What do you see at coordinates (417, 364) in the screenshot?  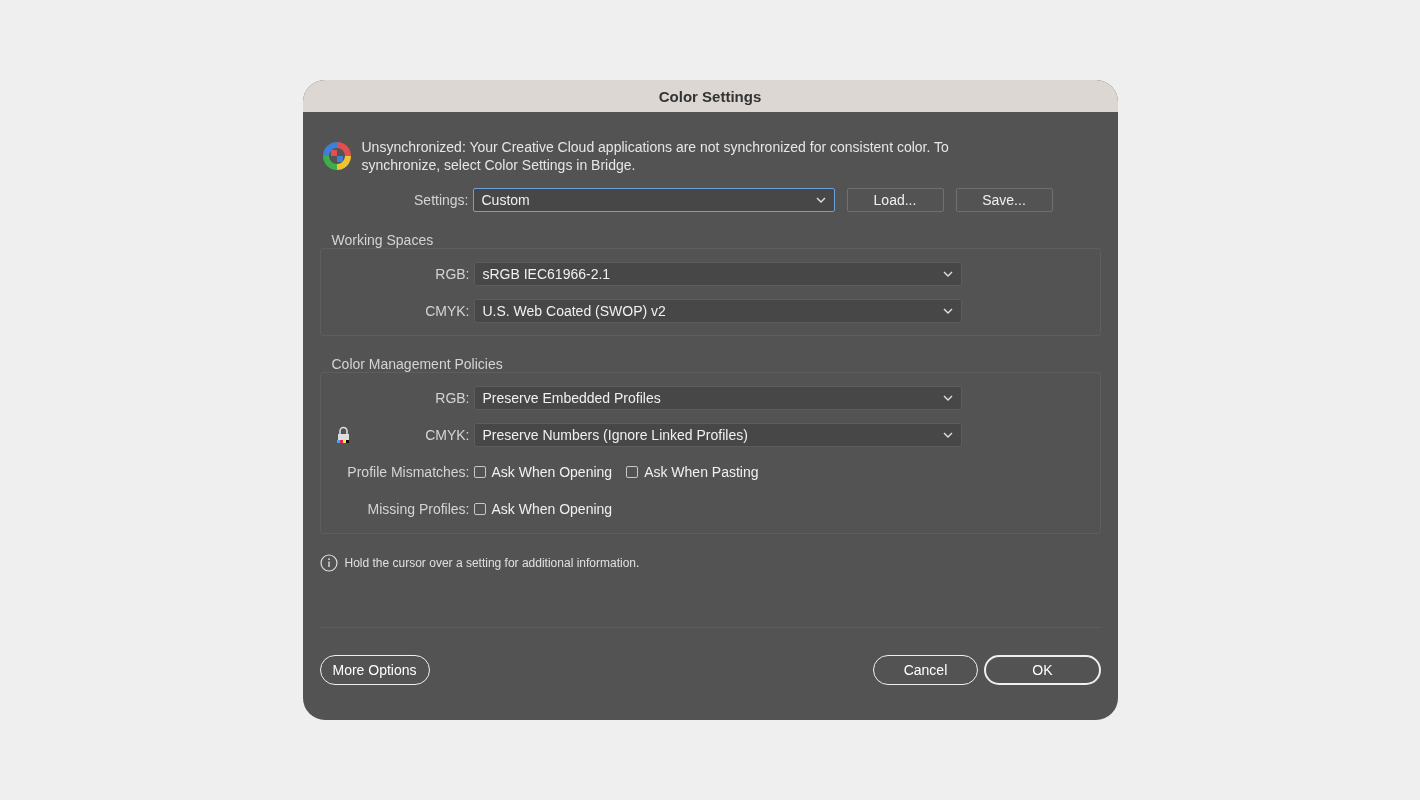 I see `group-title: Color Management Policies` at bounding box center [417, 364].